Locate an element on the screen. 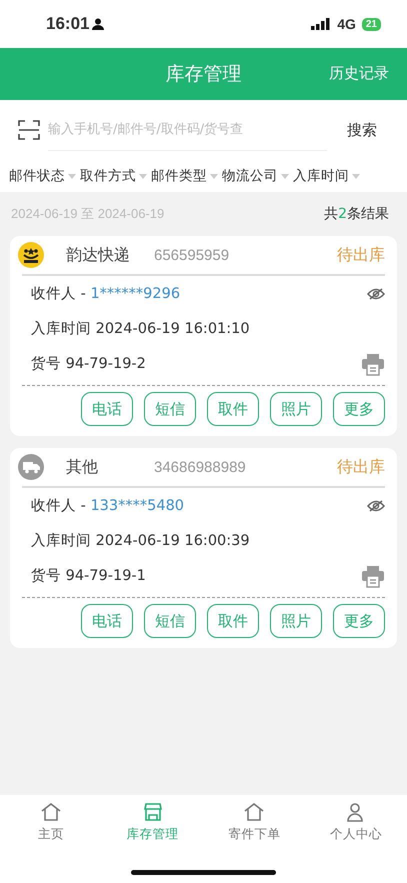 The image size is (407, 883). history-link: 历史记录 is located at coordinates (359, 73).